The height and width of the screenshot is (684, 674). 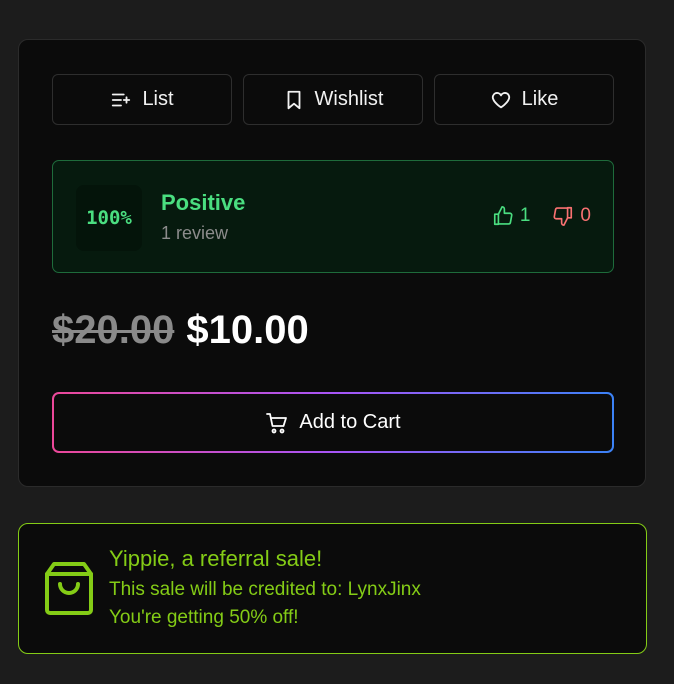 I want to click on add-to-cart-button: Add to Cart, so click(x=333, y=422).